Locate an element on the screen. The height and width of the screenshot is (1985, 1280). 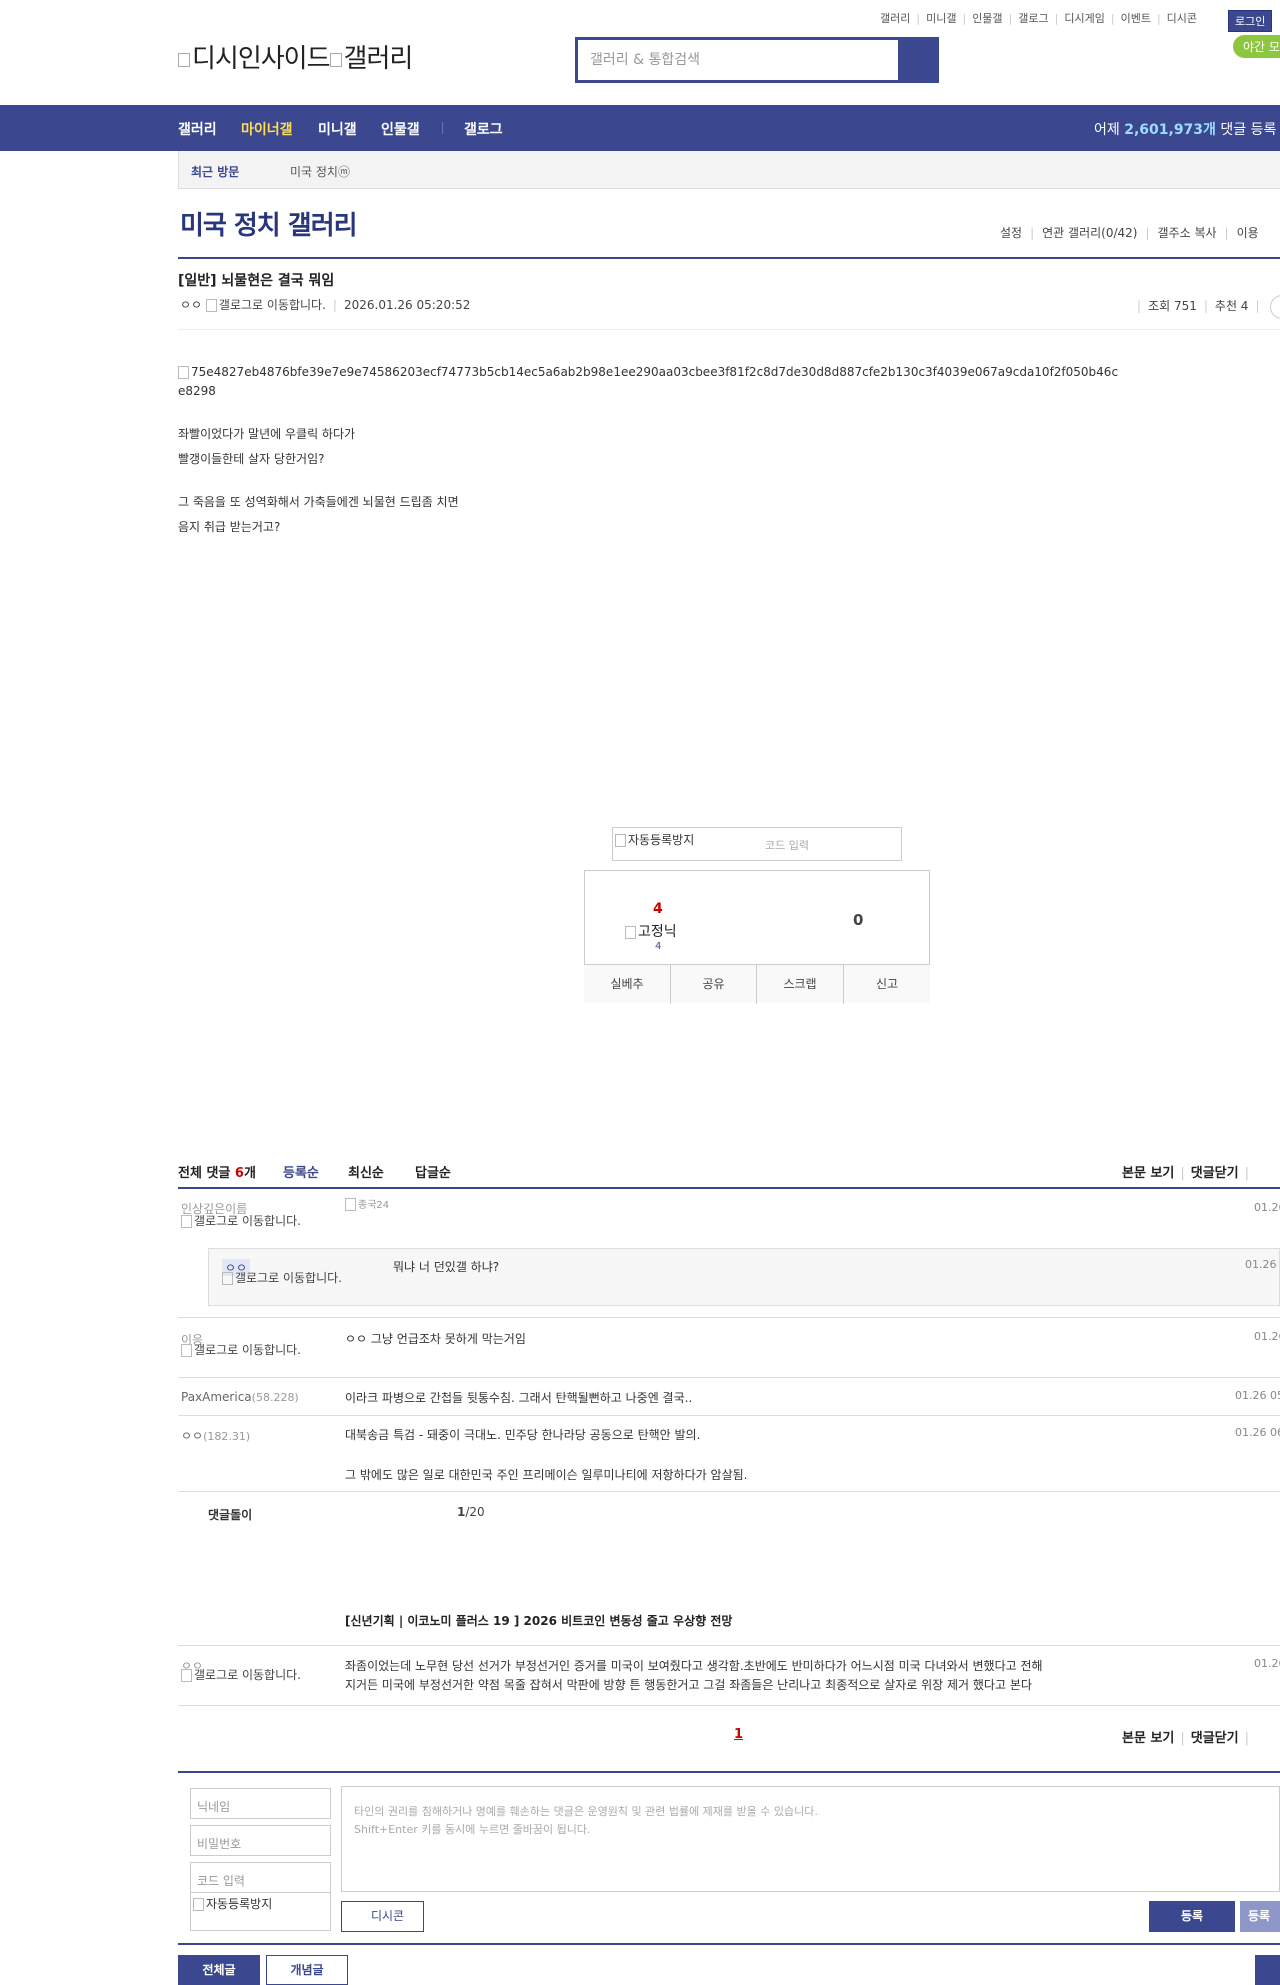
write-button is located at coordinates (1267, 1970).